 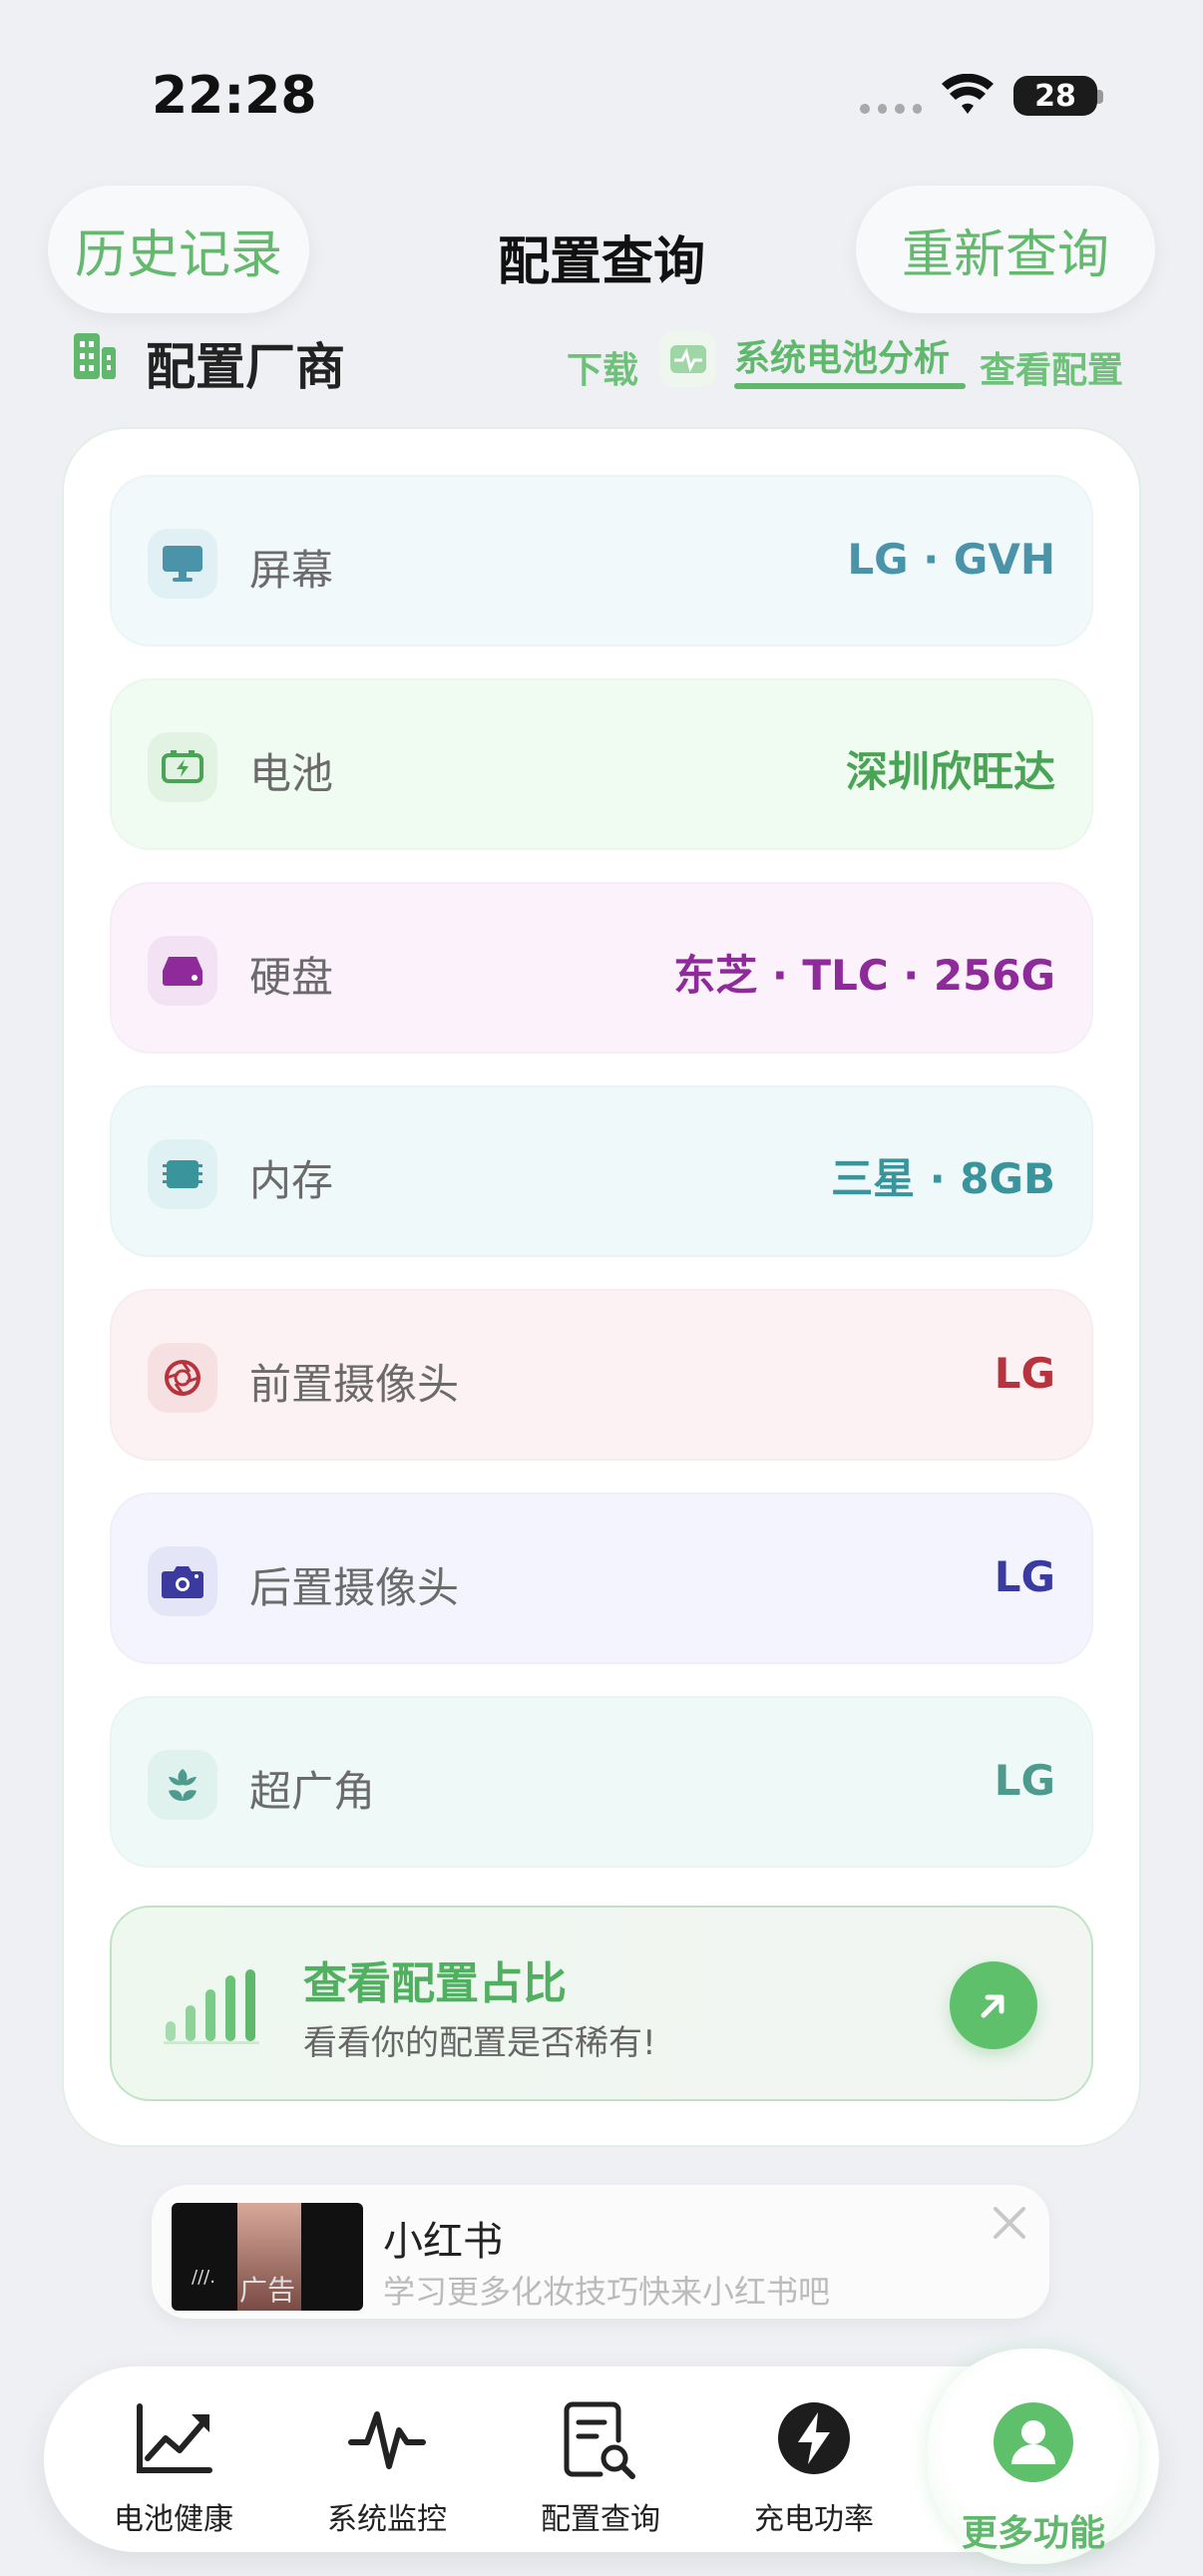 I want to click on ad-logo-text: ///., so click(x=203, y=2277).